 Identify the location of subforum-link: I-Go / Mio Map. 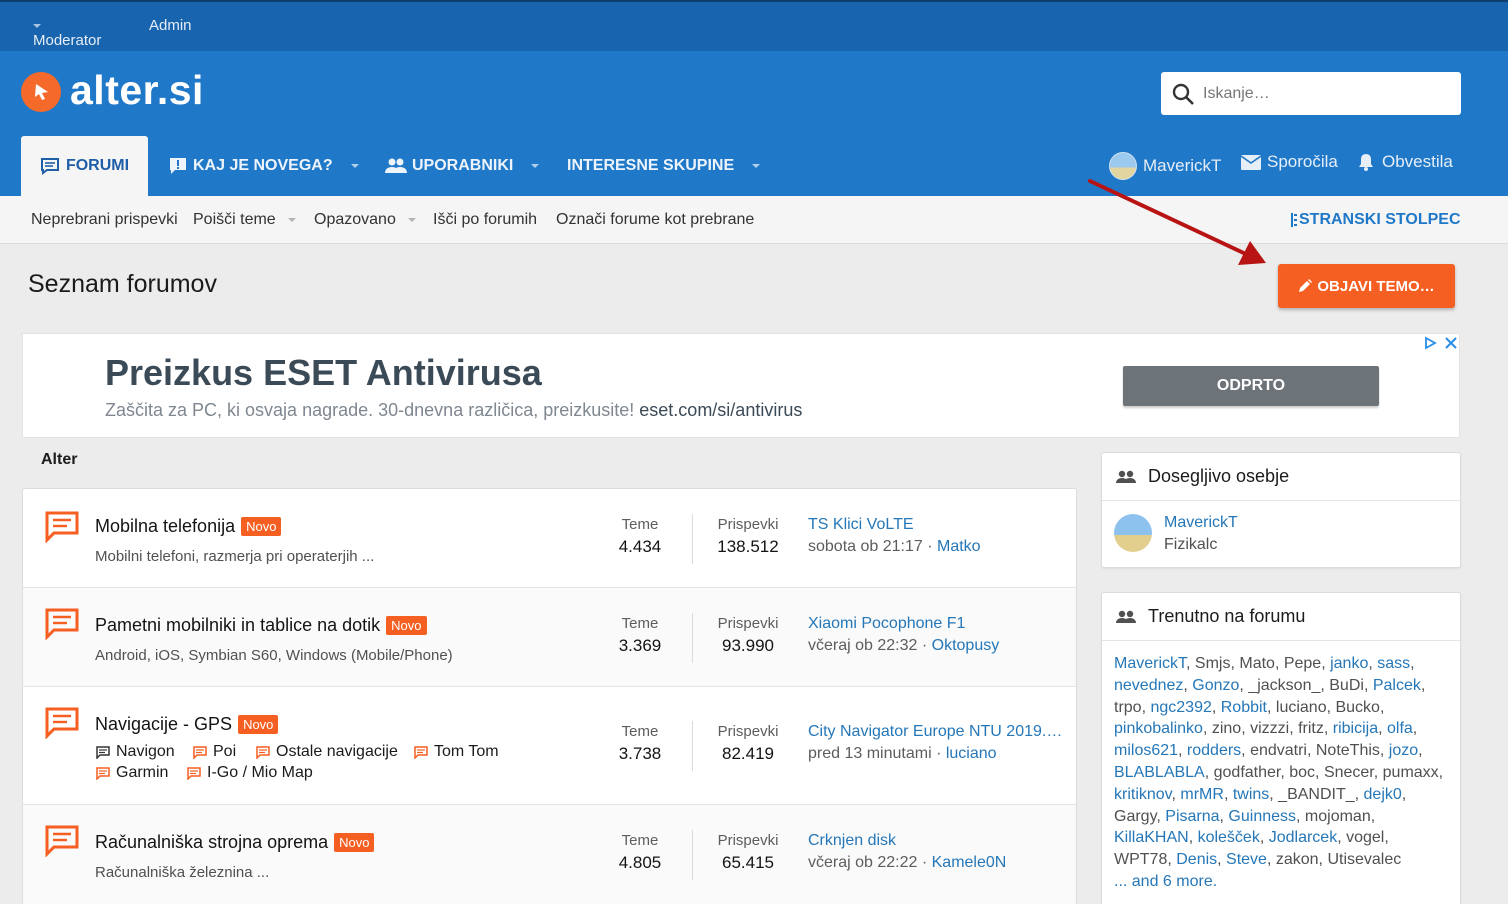
(250, 773).